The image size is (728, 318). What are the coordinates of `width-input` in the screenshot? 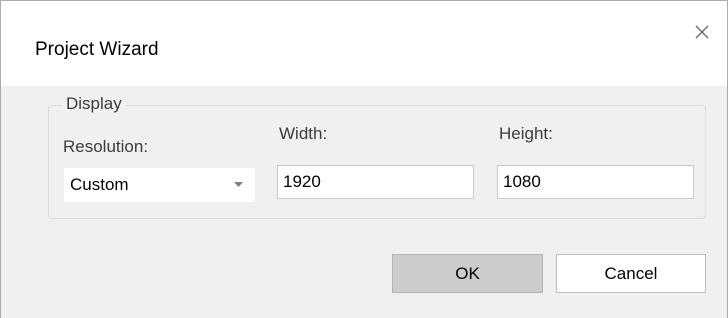 It's located at (375, 182).